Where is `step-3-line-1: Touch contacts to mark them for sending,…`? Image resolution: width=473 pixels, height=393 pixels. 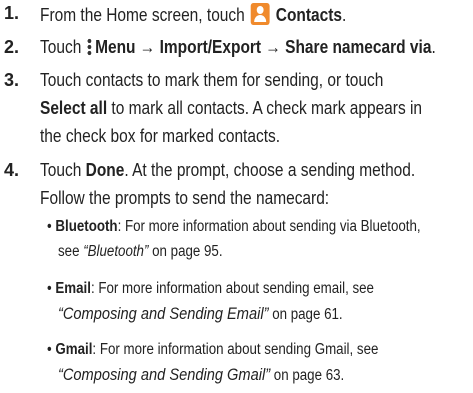
step-3-line-1: Touch contacts to mark them for sending,… is located at coordinates (212, 80).